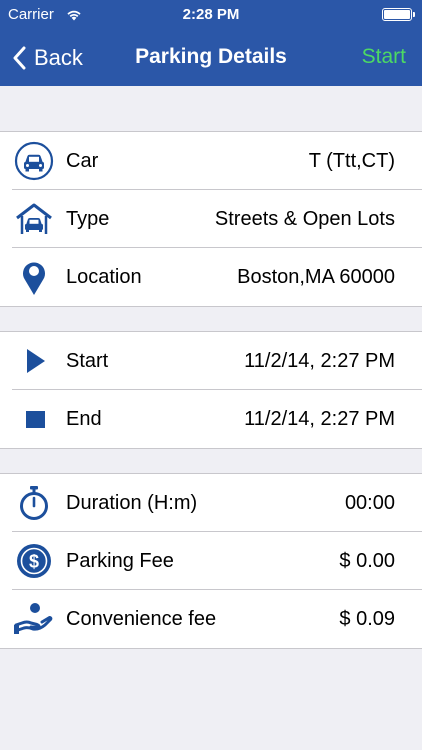 The height and width of the screenshot is (750, 422). I want to click on duration-label: Duration (H:m), so click(132, 503).